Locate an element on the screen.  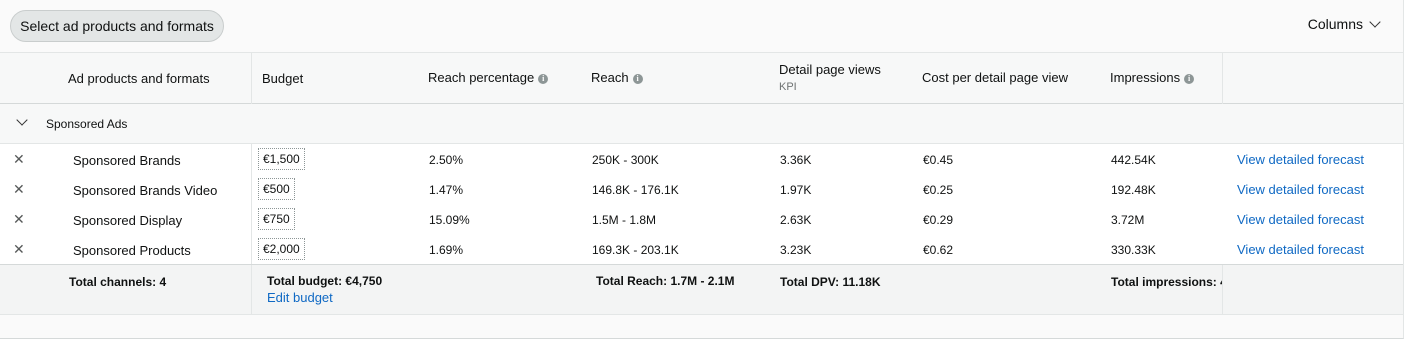
header-cost-per-dpv: Cost per detail page view is located at coordinates (995, 77).